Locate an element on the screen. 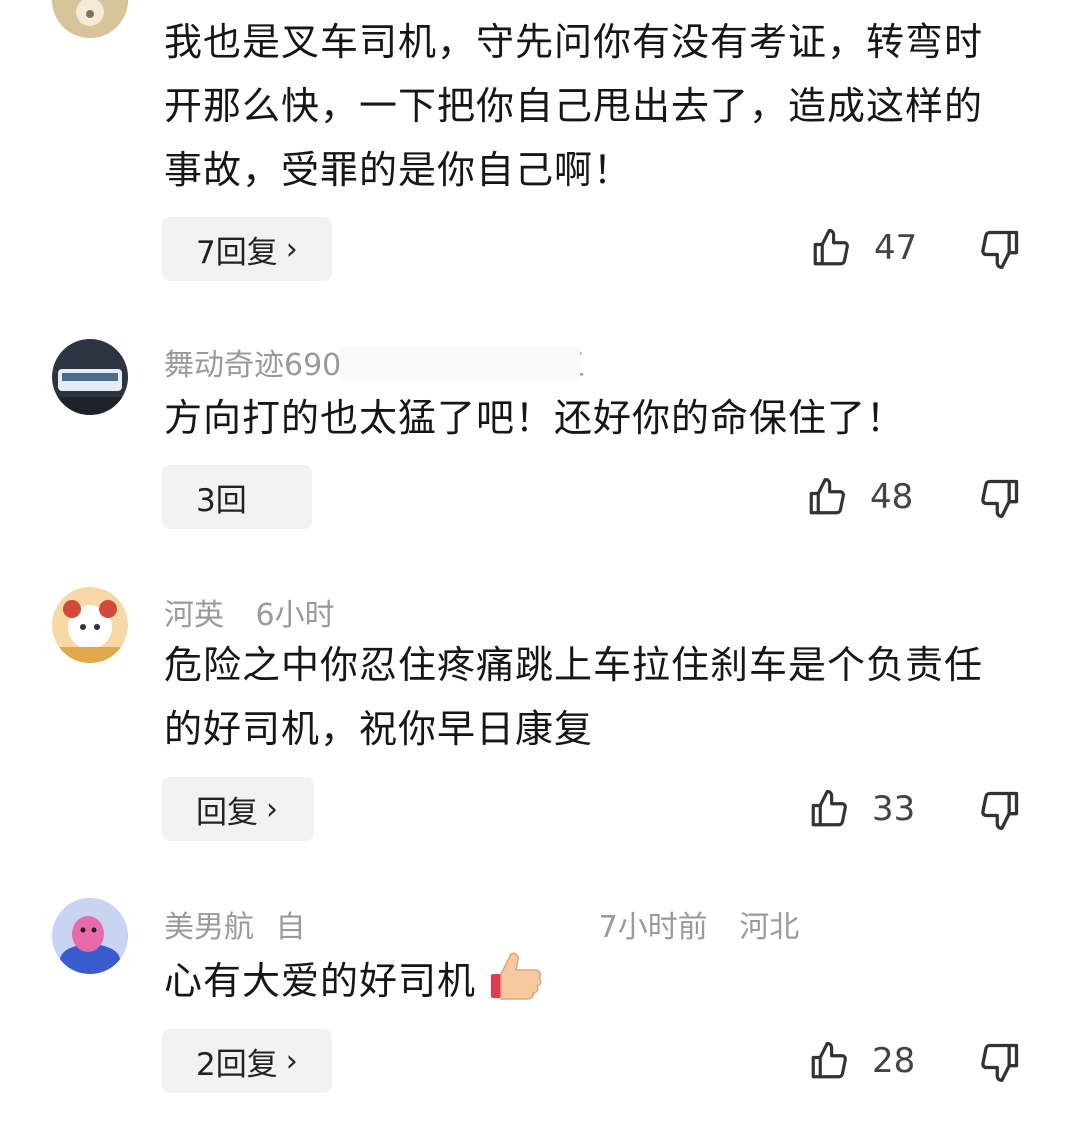 The height and width of the screenshot is (1134, 1080). comment-meta: 河英 6小时 is located at coordinates (260, 612).